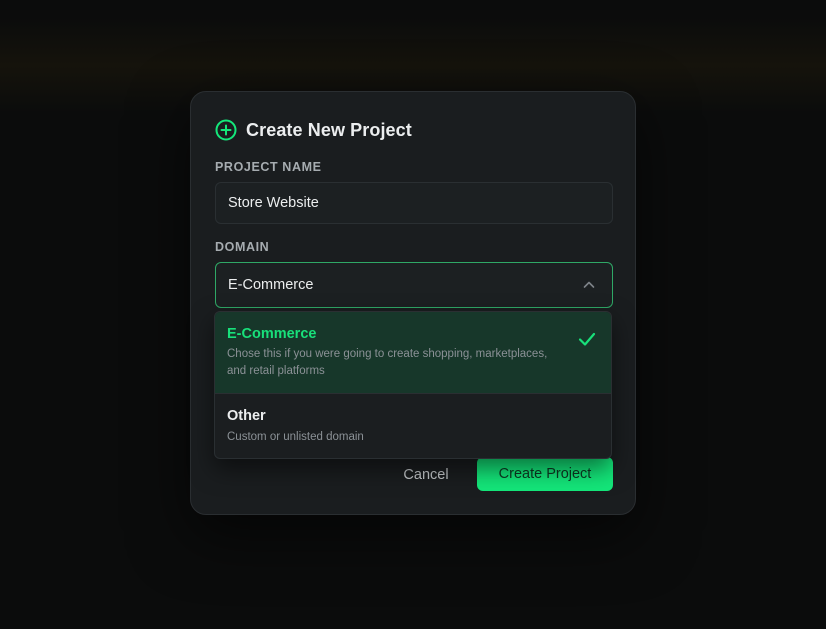 Image resolution: width=826 pixels, height=629 pixels. Describe the element at coordinates (226, 130) in the screenshot. I see `plus-circle-icon` at that location.